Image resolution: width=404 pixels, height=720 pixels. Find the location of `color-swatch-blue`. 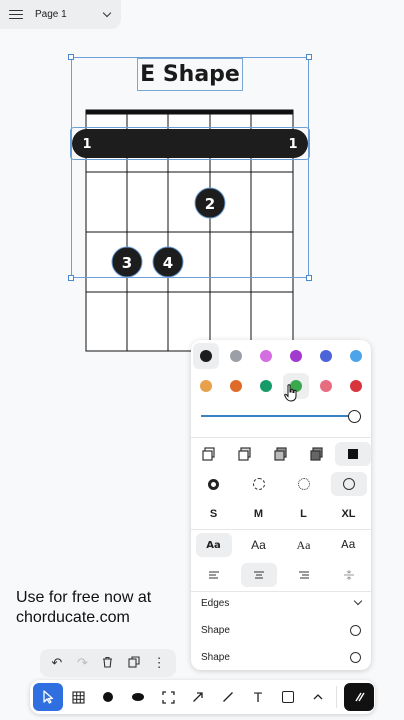

color-swatch-blue is located at coordinates (326, 356).